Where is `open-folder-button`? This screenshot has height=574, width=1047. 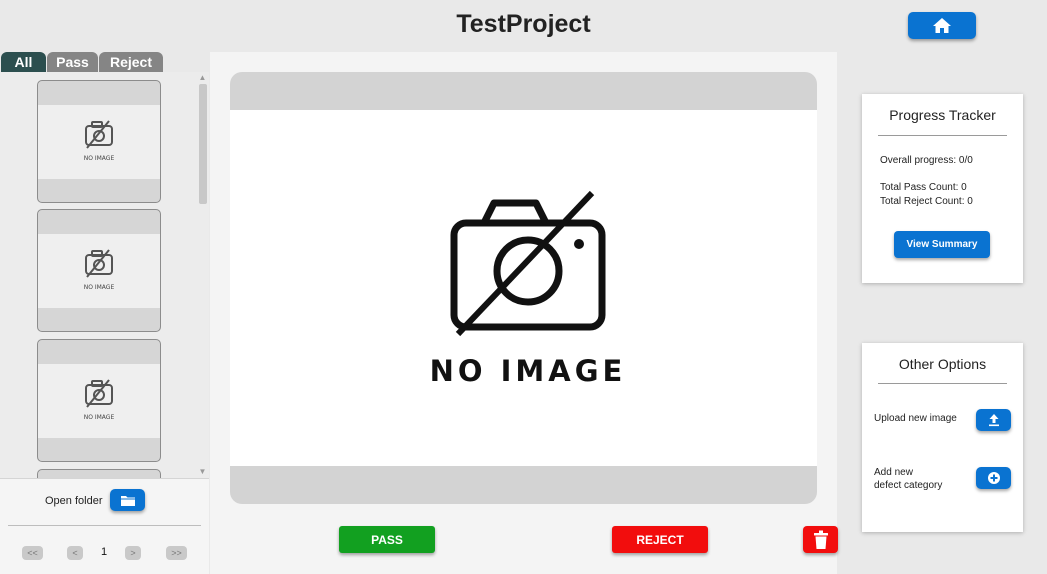 open-folder-button is located at coordinates (127, 500).